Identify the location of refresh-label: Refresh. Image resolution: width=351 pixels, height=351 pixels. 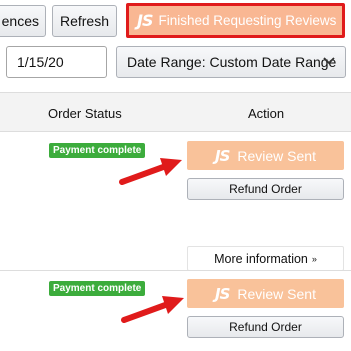
(84, 21).